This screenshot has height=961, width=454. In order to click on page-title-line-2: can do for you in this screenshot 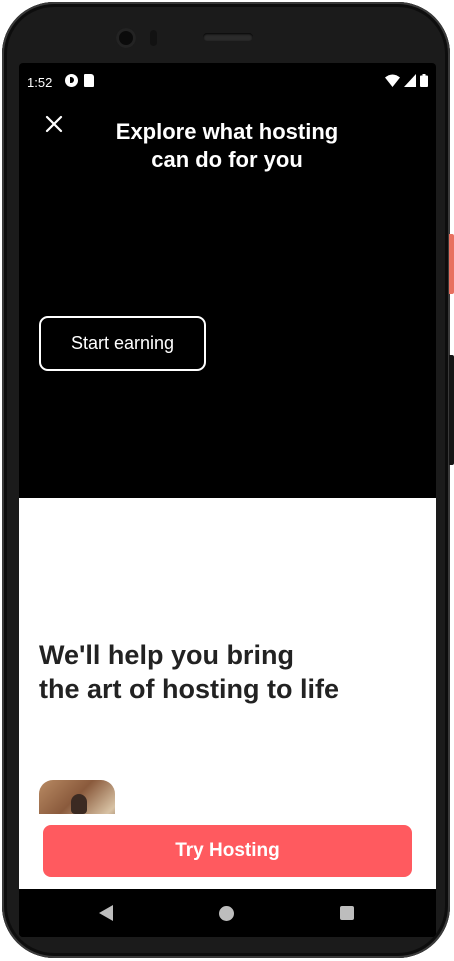, I will do `click(227, 159)`.